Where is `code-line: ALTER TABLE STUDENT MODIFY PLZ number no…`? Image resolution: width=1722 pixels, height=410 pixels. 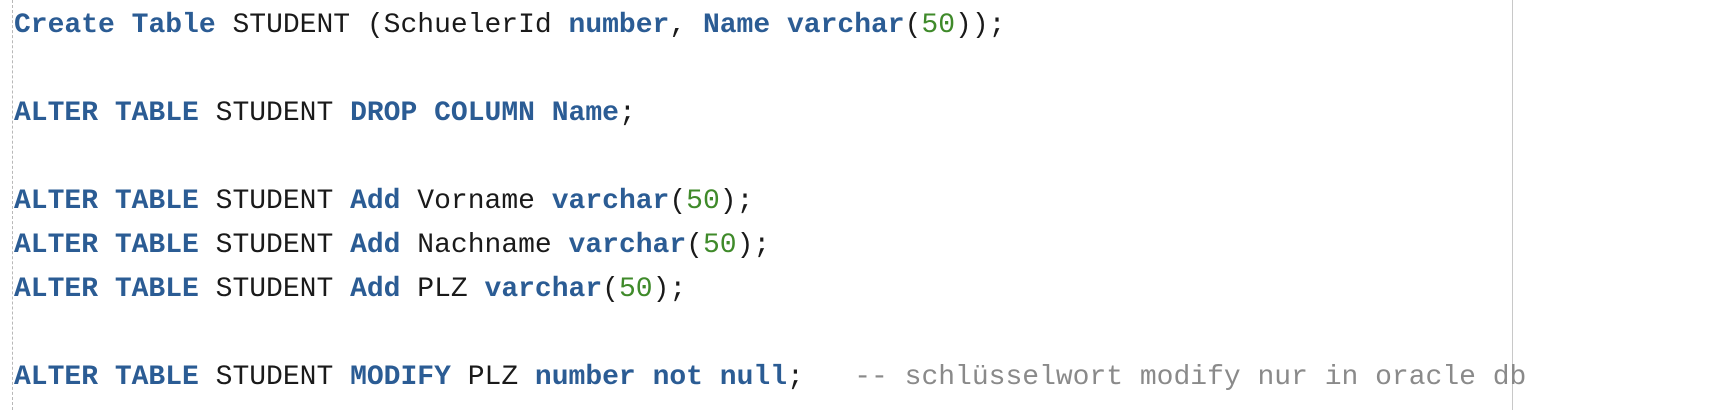
code-line: ALTER TABLE STUDENT MODIFY PLZ number no… is located at coordinates (770, 378).